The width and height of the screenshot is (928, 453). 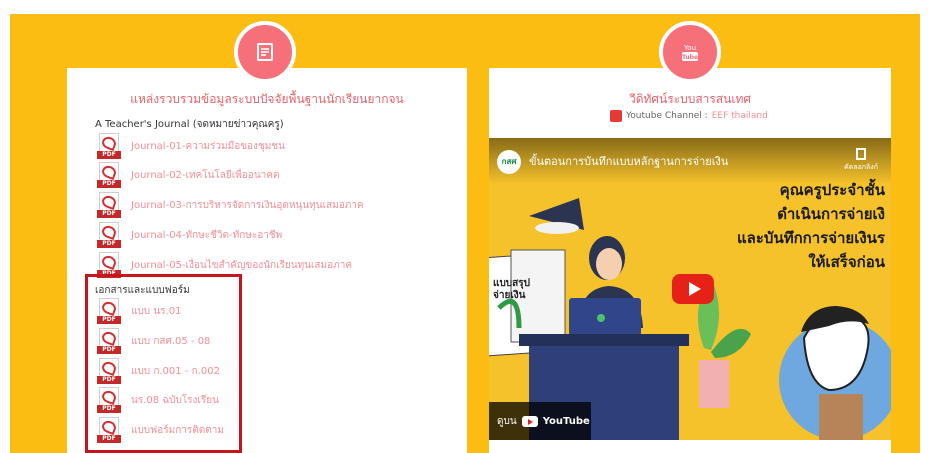 I want to click on video-caption-line-3: และบันทึกการจ่ายเงินร, so click(x=811, y=238).